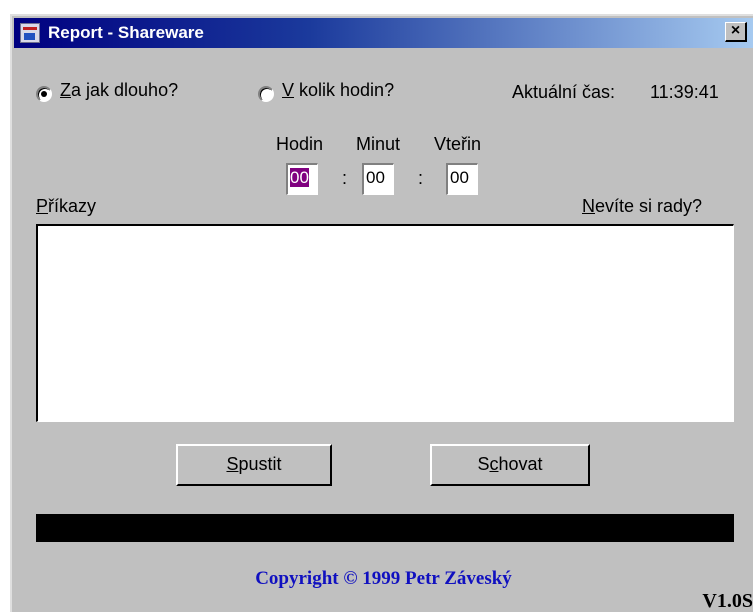 The height and width of the screenshot is (612, 753). I want to click on hours-label: Hodin, so click(300, 144).